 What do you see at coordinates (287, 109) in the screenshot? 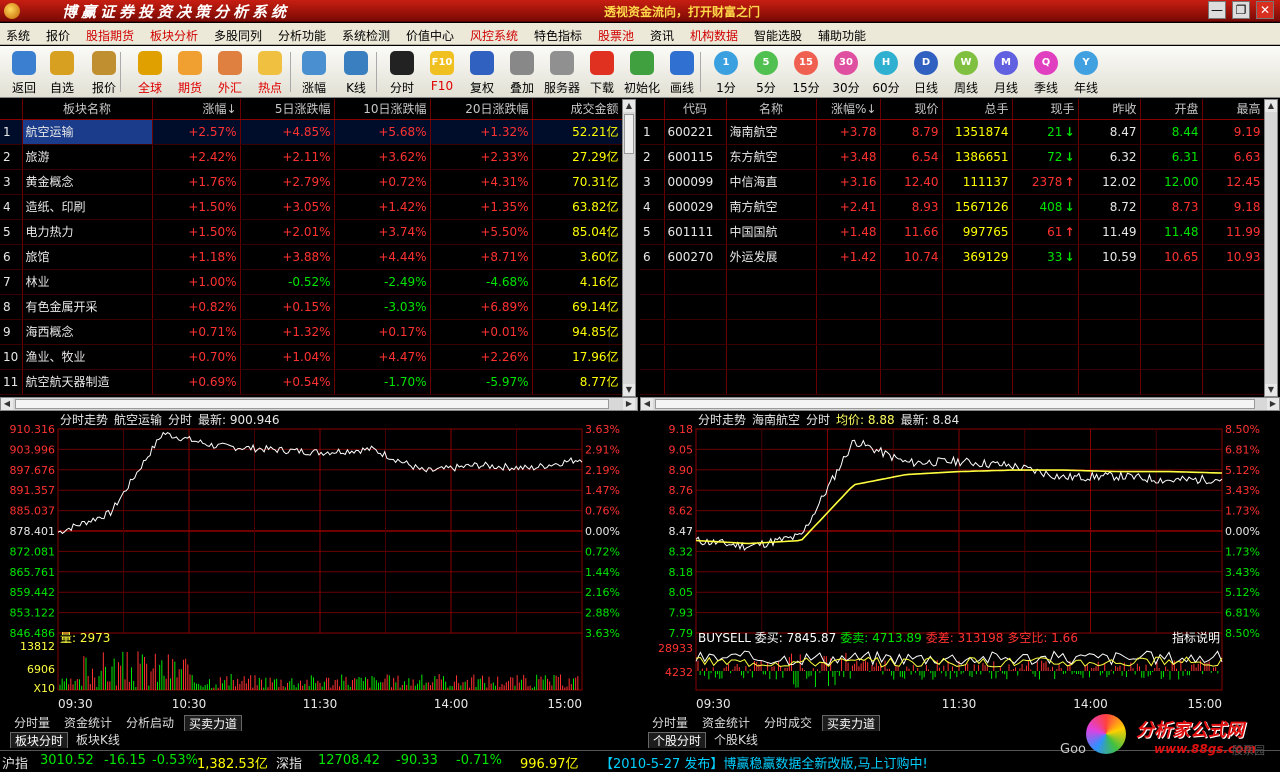
I see `sector-col-header: 5日涨跌幅` at bounding box center [287, 109].